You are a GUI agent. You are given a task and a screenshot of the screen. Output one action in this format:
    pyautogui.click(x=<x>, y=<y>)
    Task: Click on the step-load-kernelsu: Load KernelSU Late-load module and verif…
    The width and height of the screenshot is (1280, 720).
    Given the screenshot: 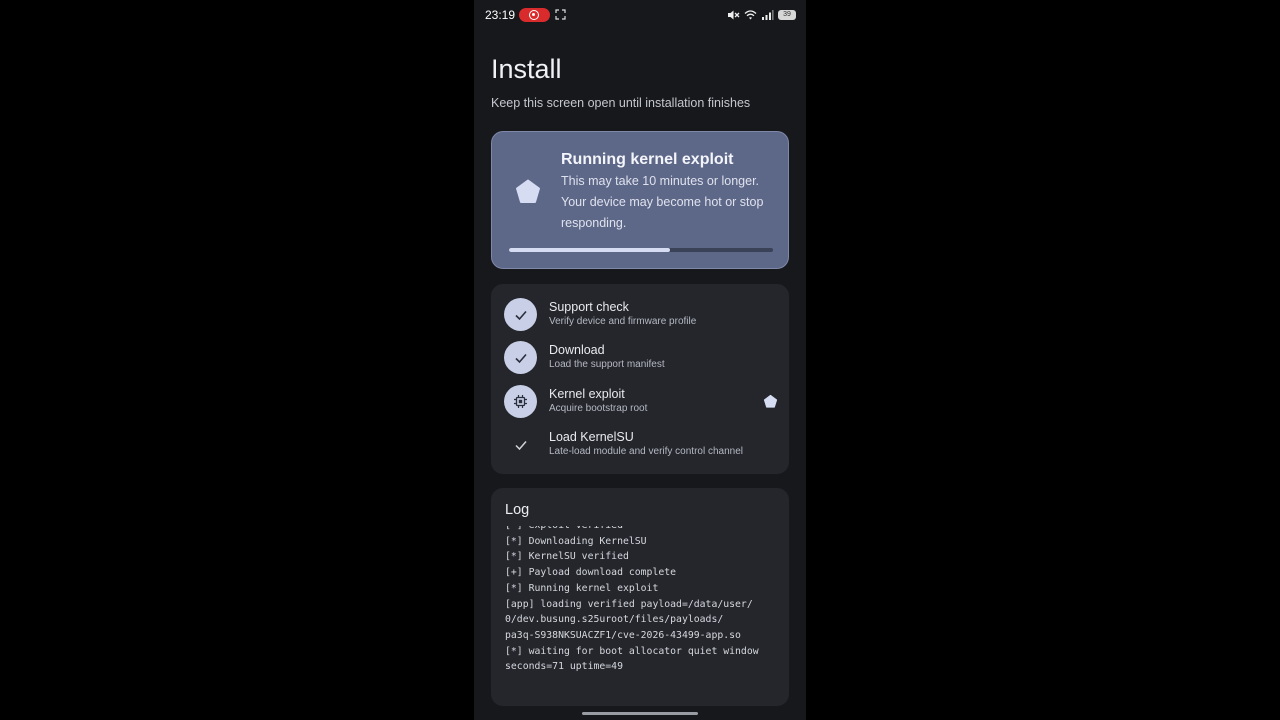 What is the action you would take?
    pyautogui.click(x=644, y=446)
    